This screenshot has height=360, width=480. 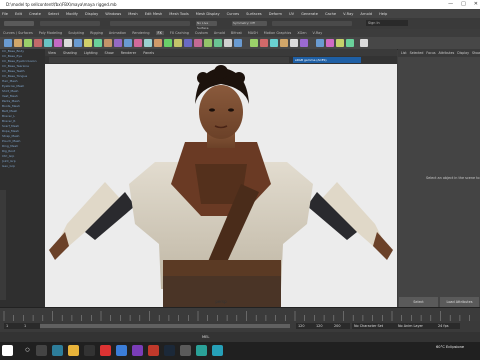 I want to click on menu-select: Select, so click(x=53, y=14).